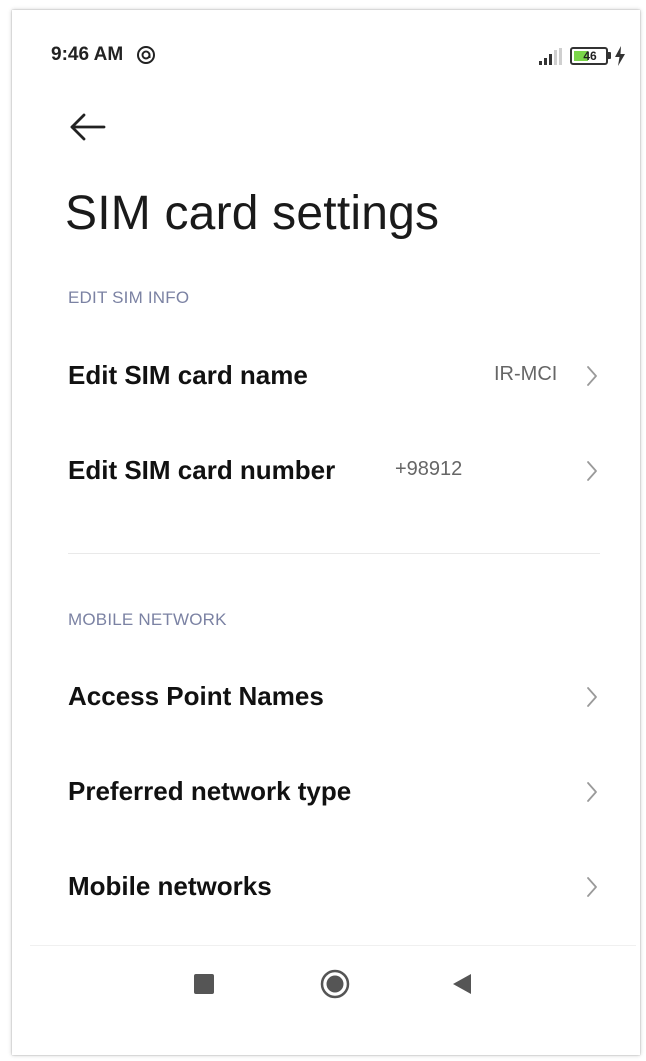  Describe the element at coordinates (252, 213) in the screenshot. I see `page-title: SIM card settings` at that location.